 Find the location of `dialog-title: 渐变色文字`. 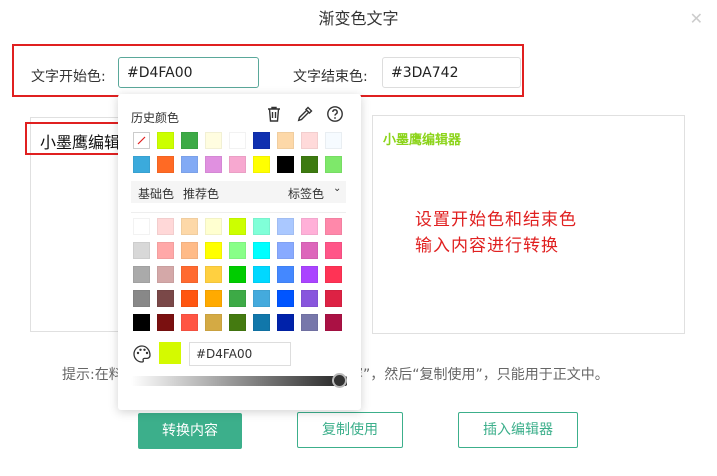

dialog-title: 渐变色文字 is located at coordinates (358, 18).